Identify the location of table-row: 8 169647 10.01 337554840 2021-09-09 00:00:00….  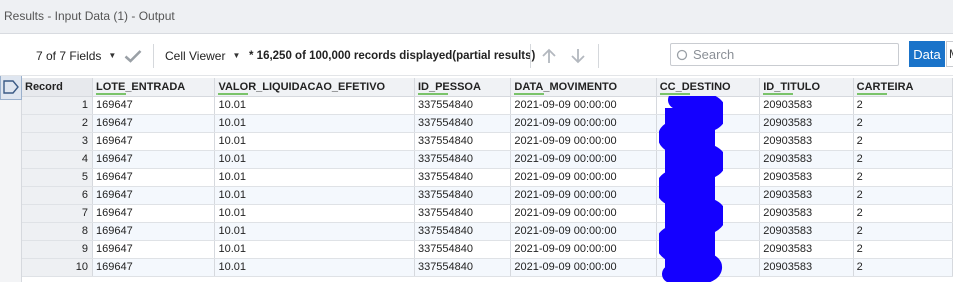
(487, 231).